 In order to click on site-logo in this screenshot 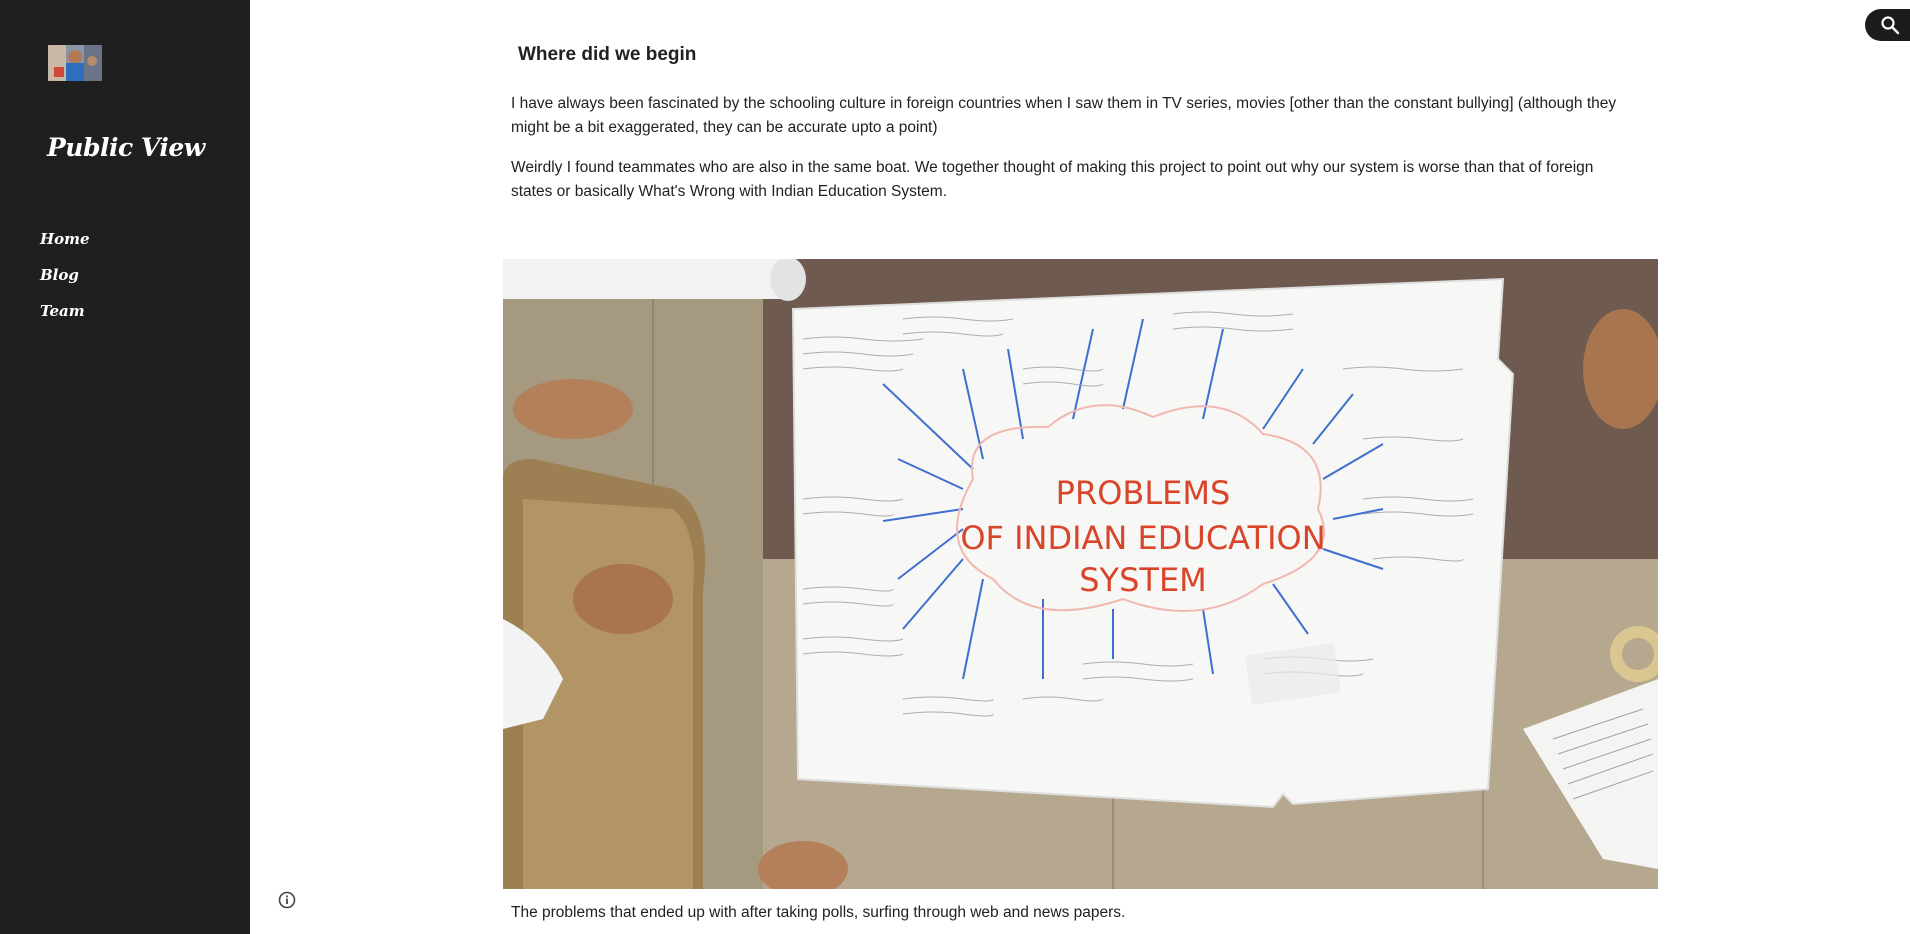, I will do `click(75, 63)`.